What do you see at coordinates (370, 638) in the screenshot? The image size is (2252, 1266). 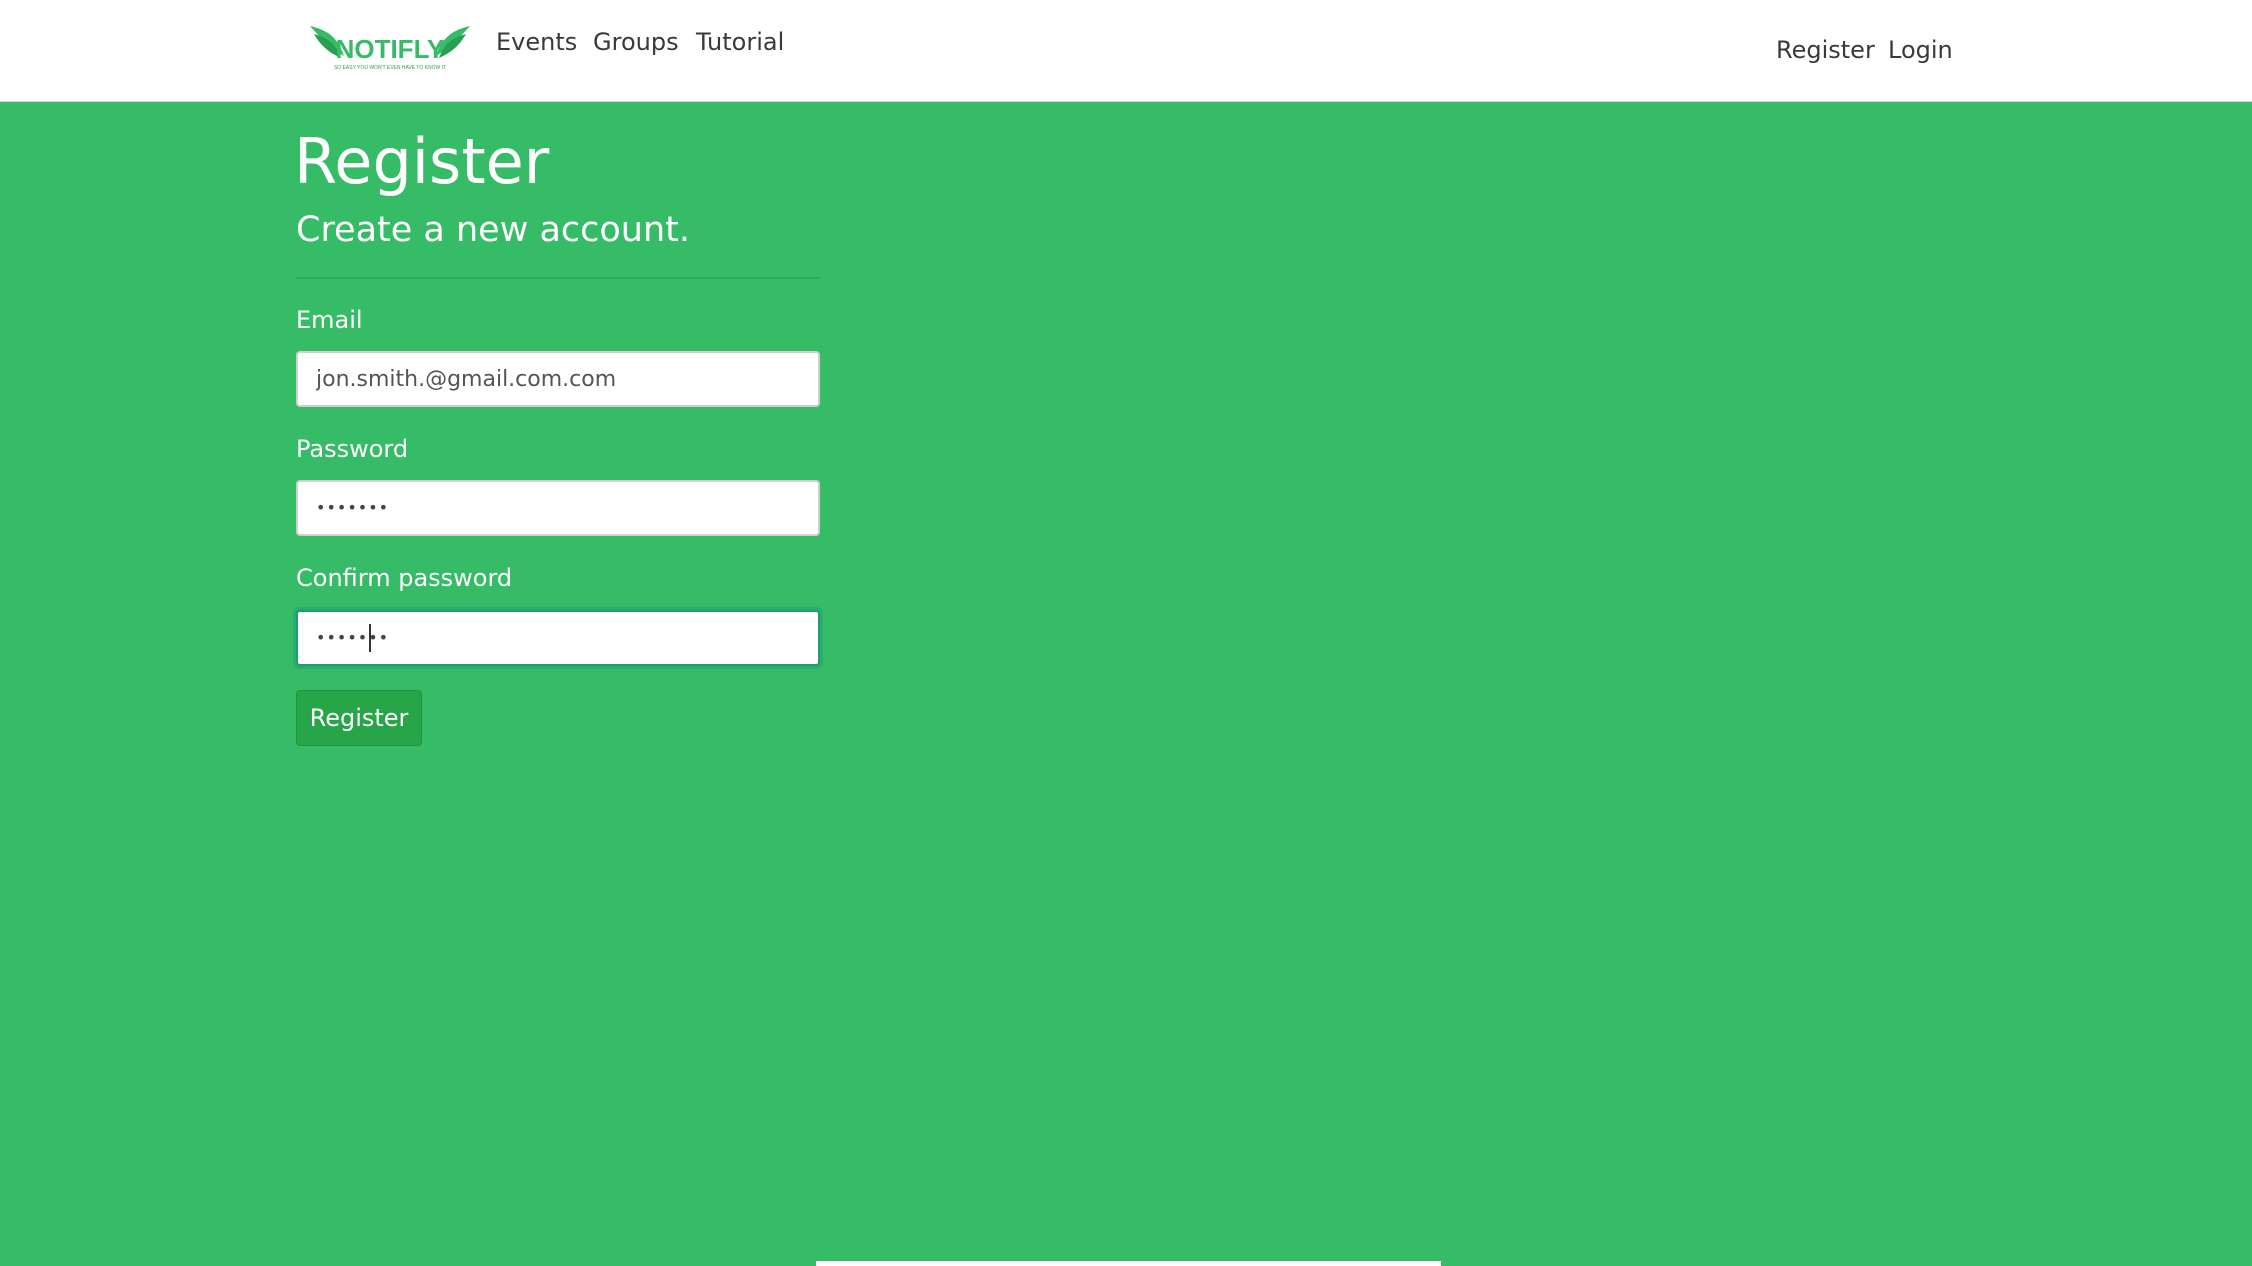 I see `text-caret` at bounding box center [370, 638].